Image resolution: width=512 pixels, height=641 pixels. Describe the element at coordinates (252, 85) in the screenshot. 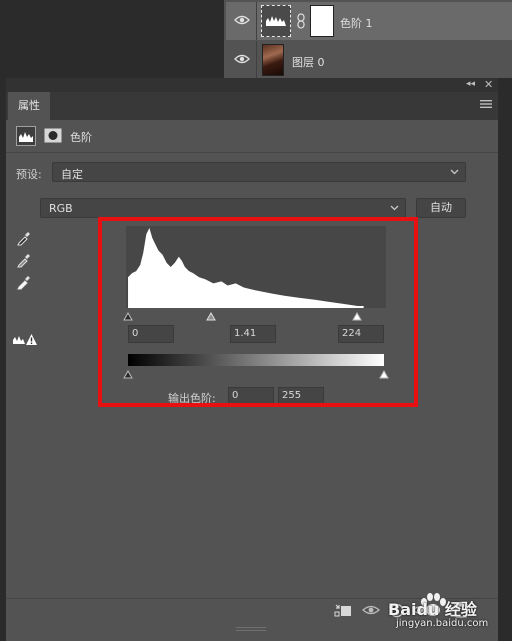

I see `panel-title-strip: ◂◂ ✕` at that location.